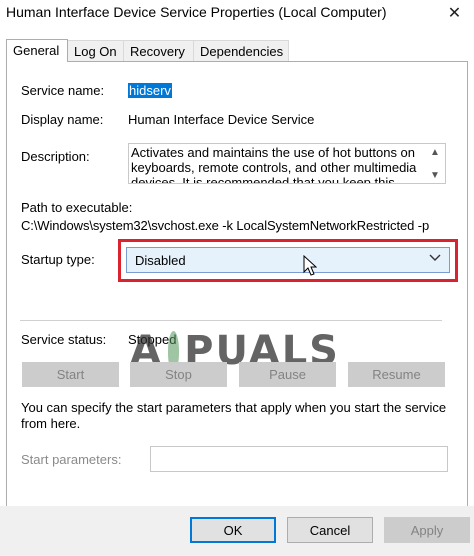 The height and width of the screenshot is (556, 474). I want to click on startup-type-dropdown: Disabled, so click(288, 260).